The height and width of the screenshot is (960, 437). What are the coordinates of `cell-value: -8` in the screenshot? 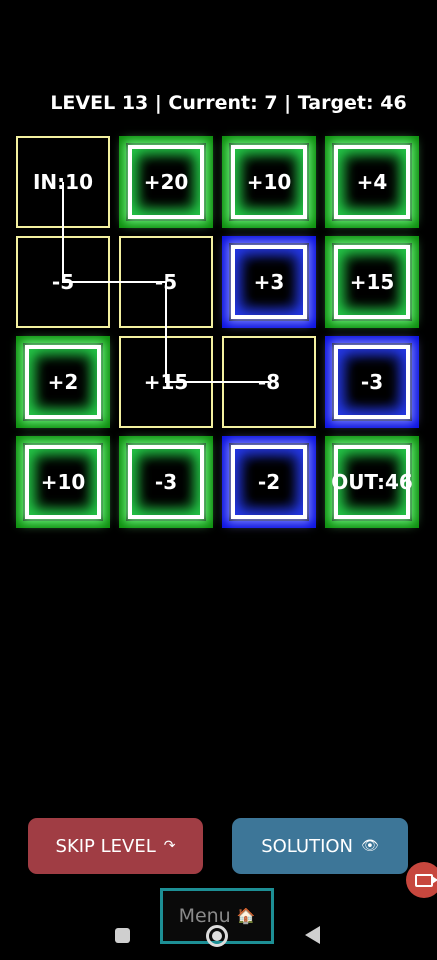 It's located at (269, 382).